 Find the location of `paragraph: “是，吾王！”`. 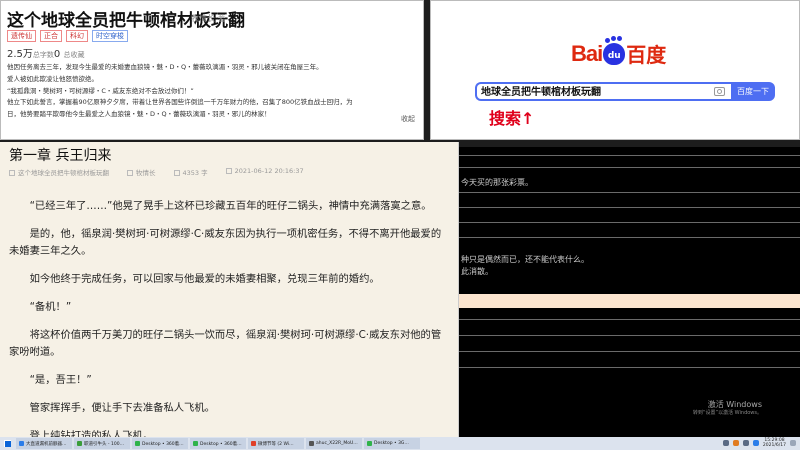

paragraph: “是，吾王！” is located at coordinates (60, 380).